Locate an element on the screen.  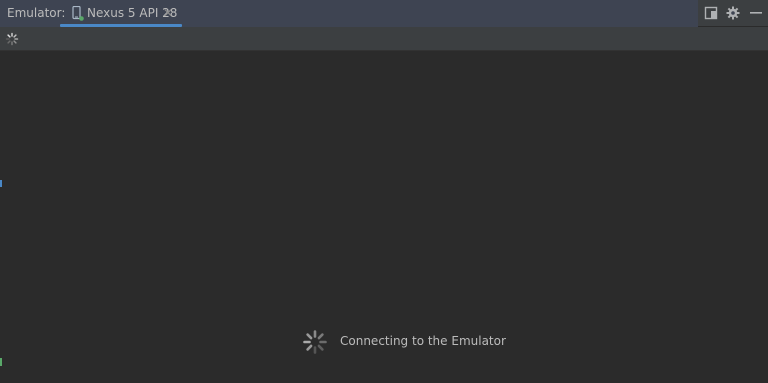
emulator-toolbar is located at coordinates (384, 39).